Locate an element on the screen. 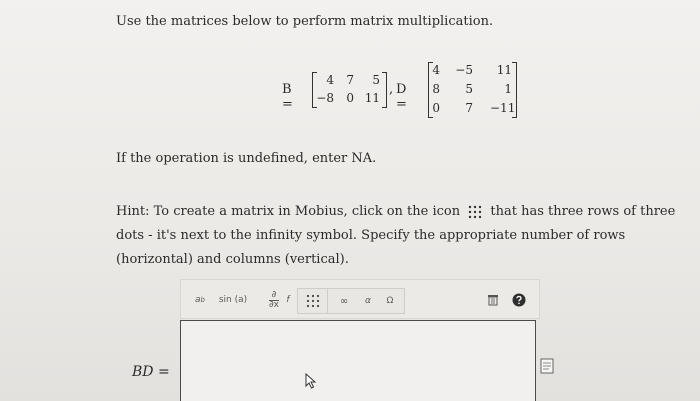  preview-icon is located at coordinates (547, 366).